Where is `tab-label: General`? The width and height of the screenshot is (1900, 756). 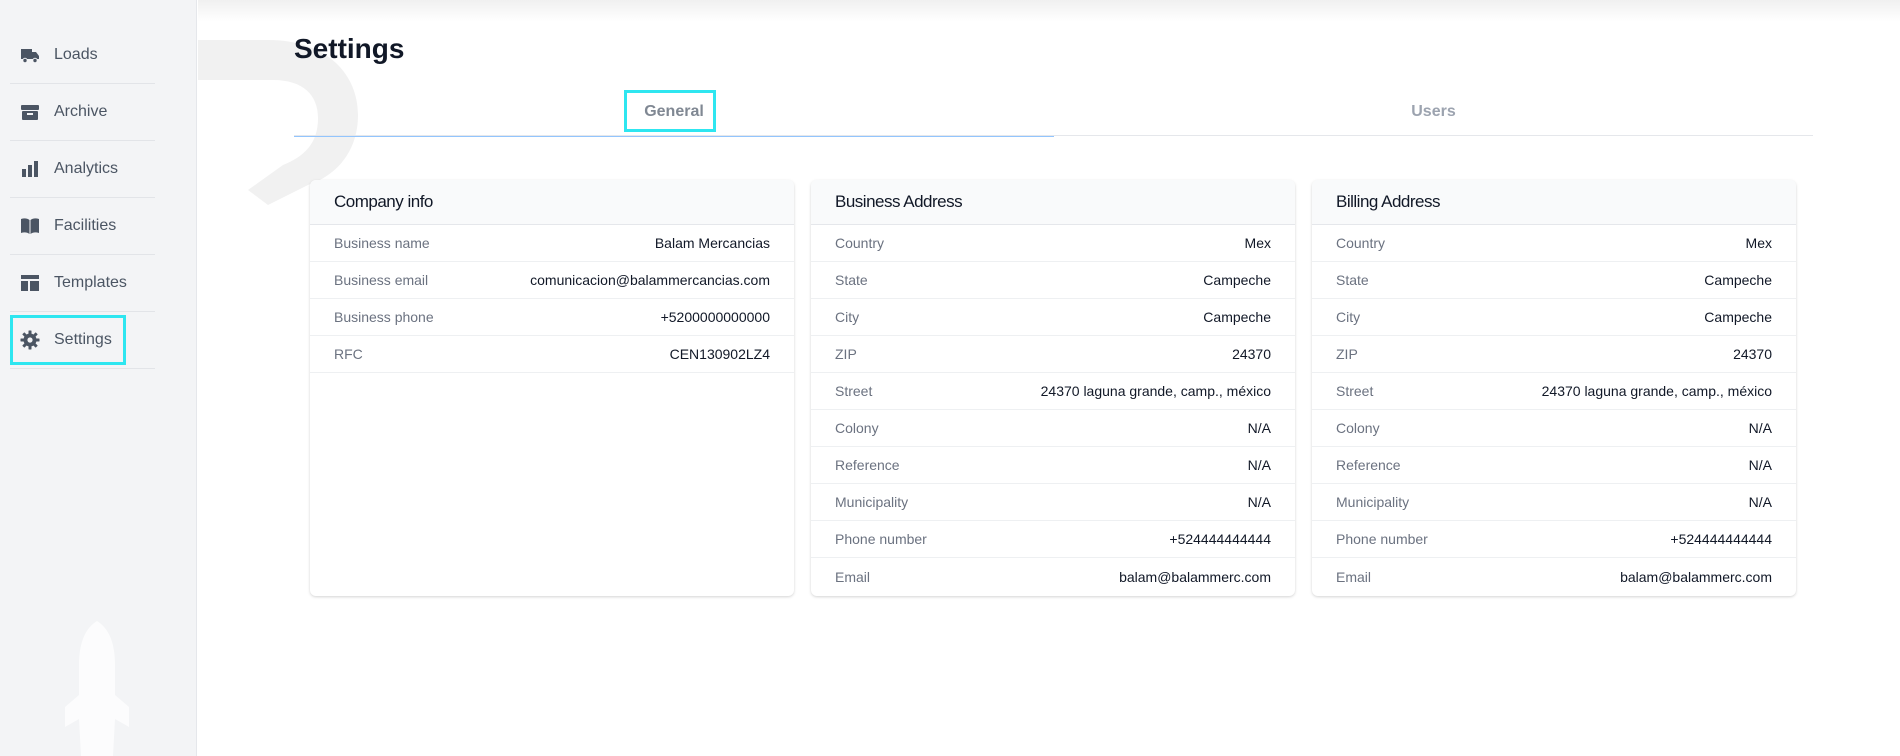 tab-label: General is located at coordinates (674, 111).